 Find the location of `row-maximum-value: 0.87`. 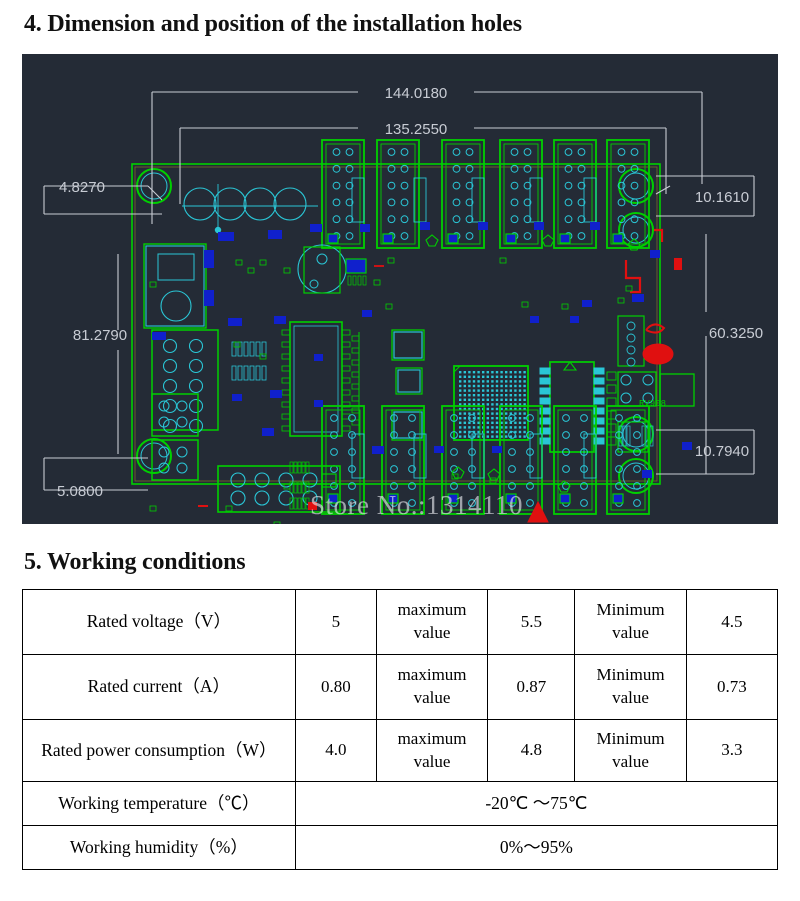

row-maximum-value: 0.87 is located at coordinates (531, 687).